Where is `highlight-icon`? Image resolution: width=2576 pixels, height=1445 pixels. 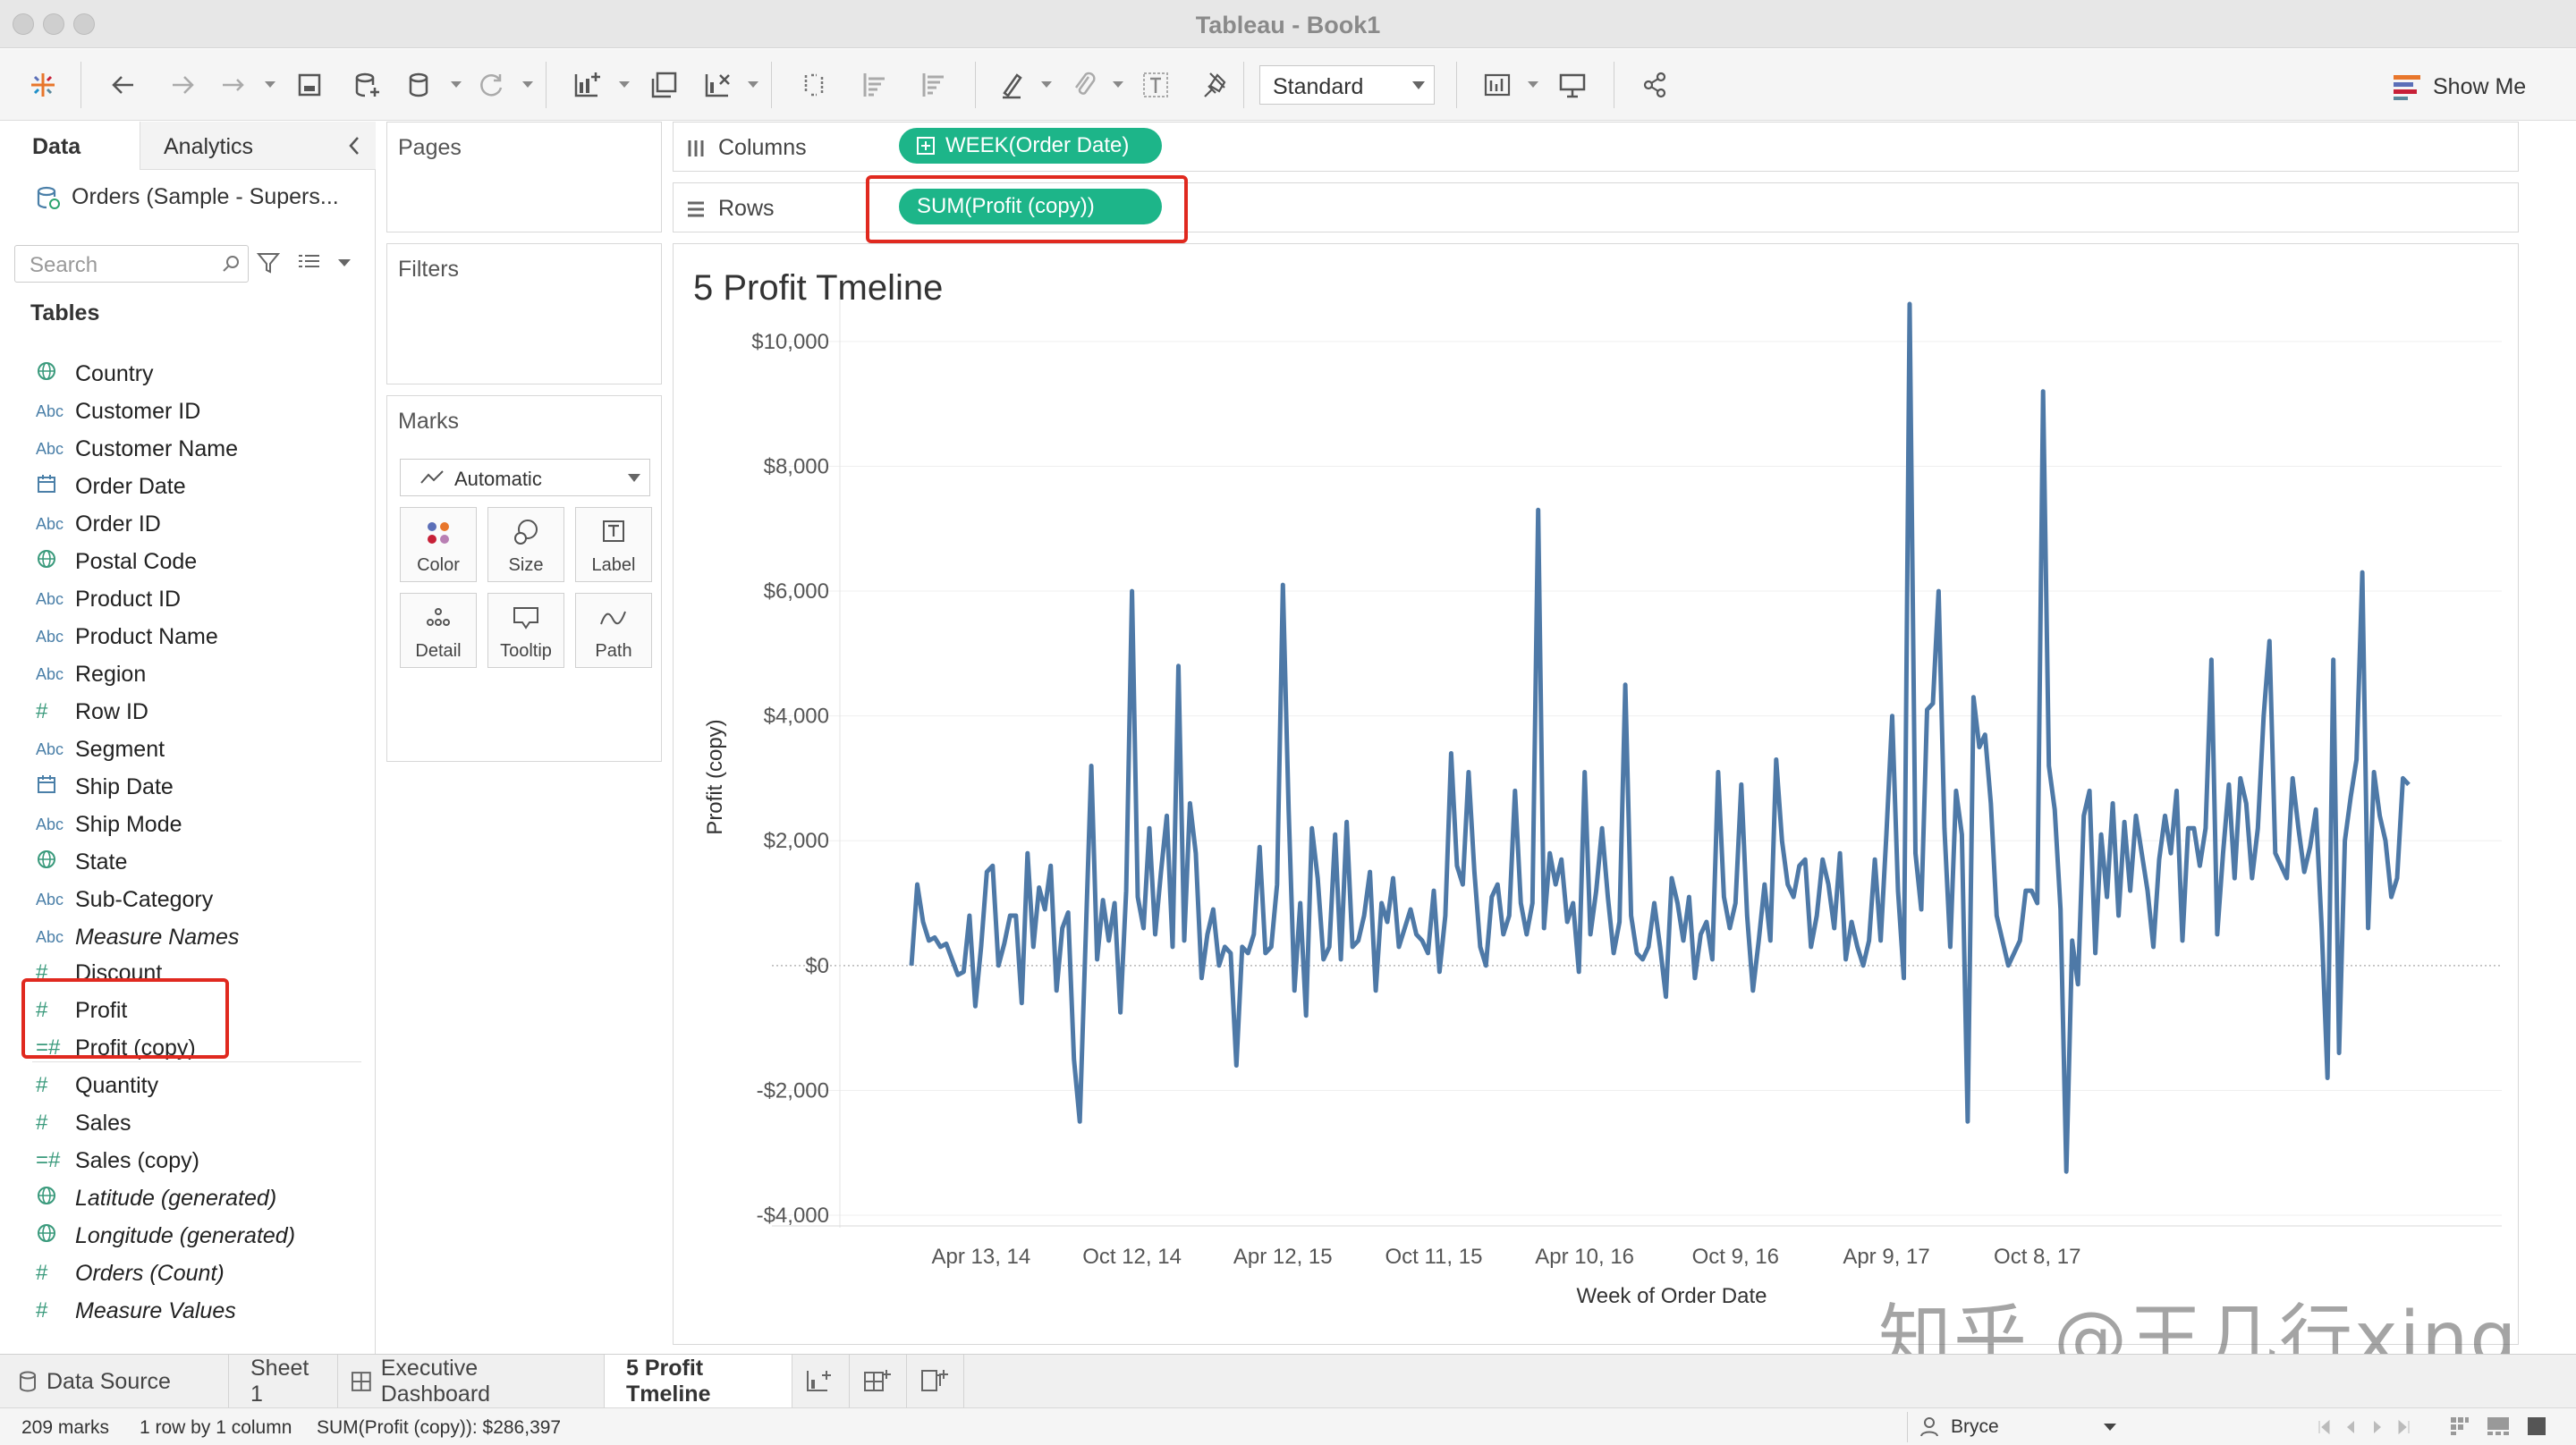 highlight-icon is located at coordinates (1012, 85).